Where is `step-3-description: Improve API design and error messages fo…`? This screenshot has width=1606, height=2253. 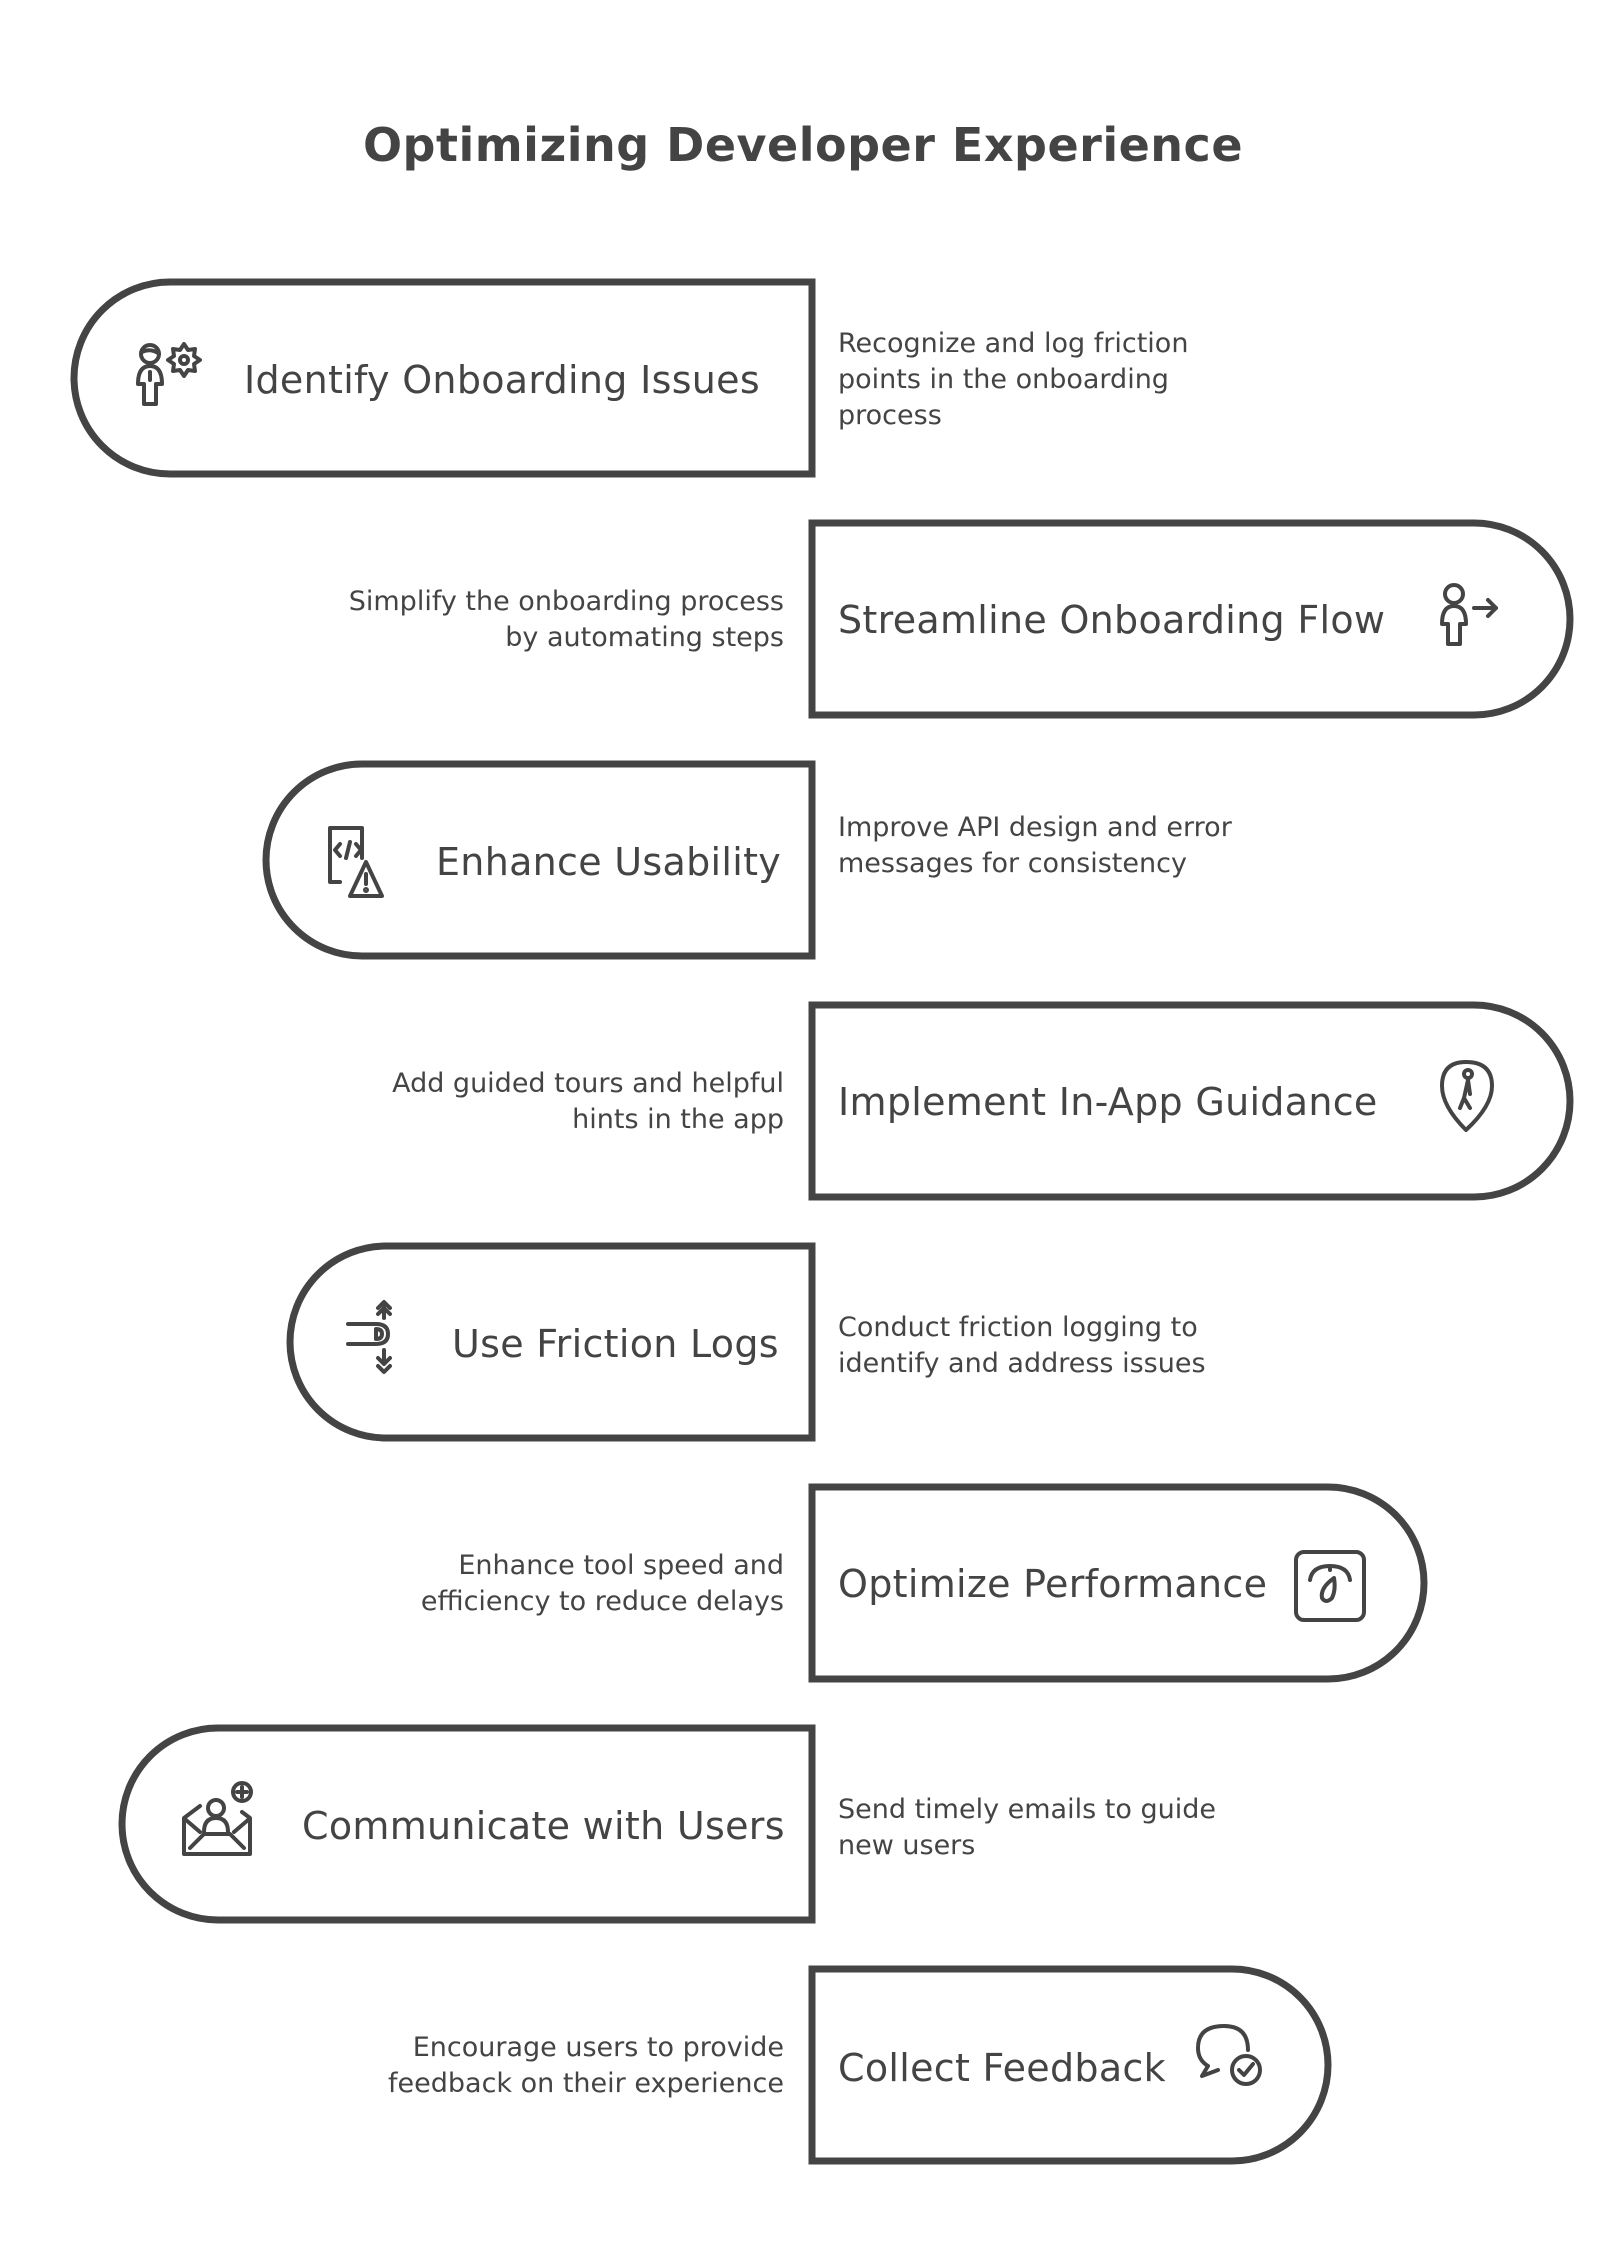 step-3-description: Improve API design and error messages fo… is located at coordinates (1035, 845).